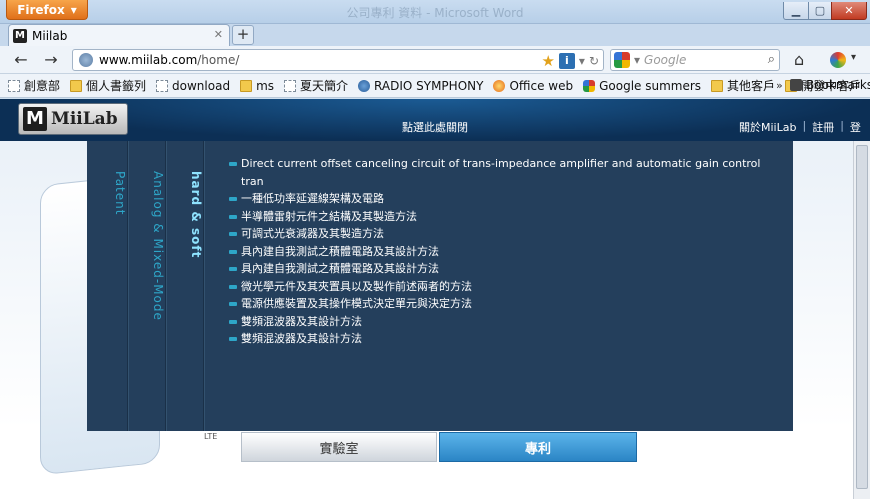 This screenshot has height=499, width=870. Describe the element at coordinates (84, 119) in the screenshot. I see `logo-text: MiiLab` at that location.